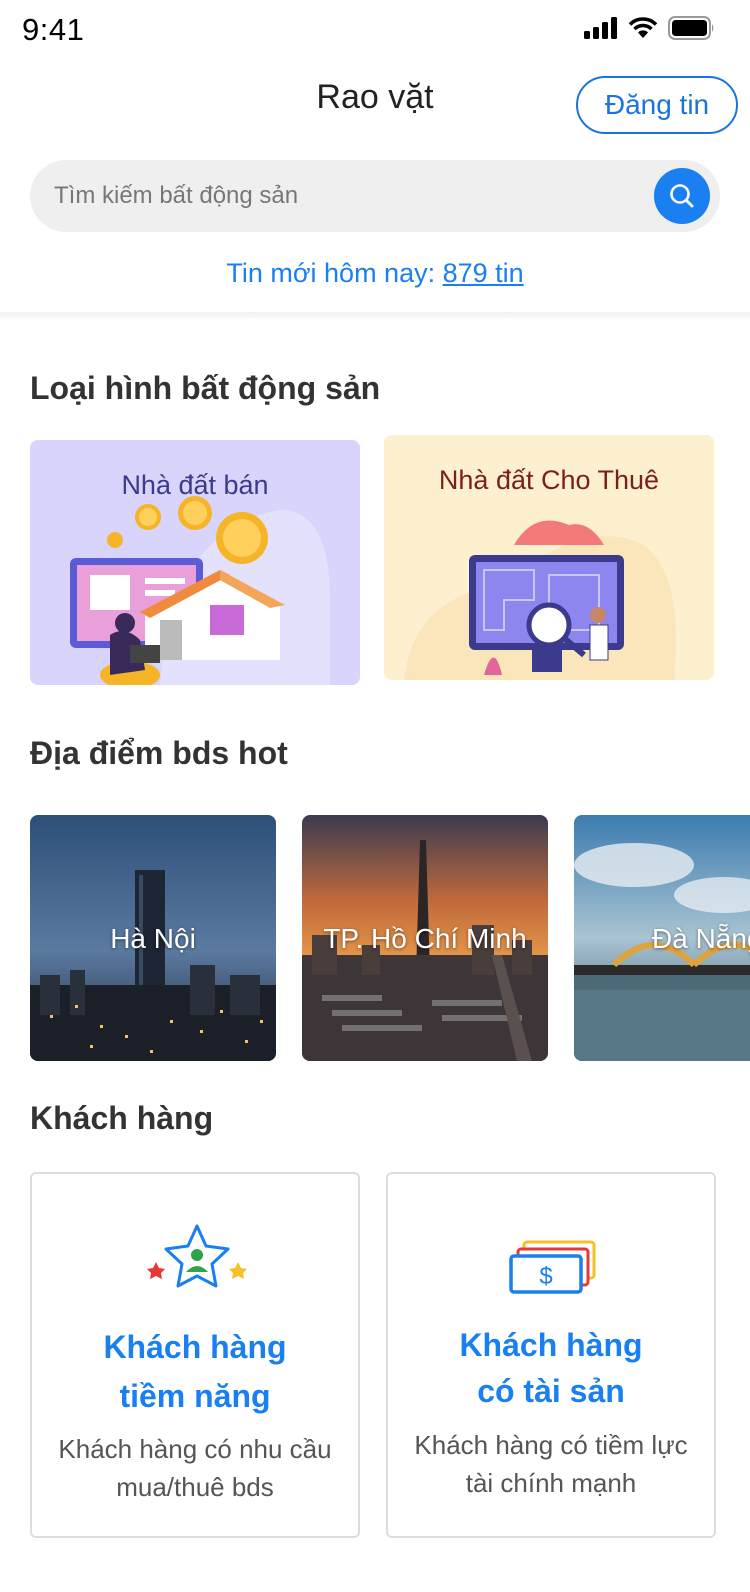 This screenshot has width=750, height=1592. I want to click on search-button, so click(682, 196).